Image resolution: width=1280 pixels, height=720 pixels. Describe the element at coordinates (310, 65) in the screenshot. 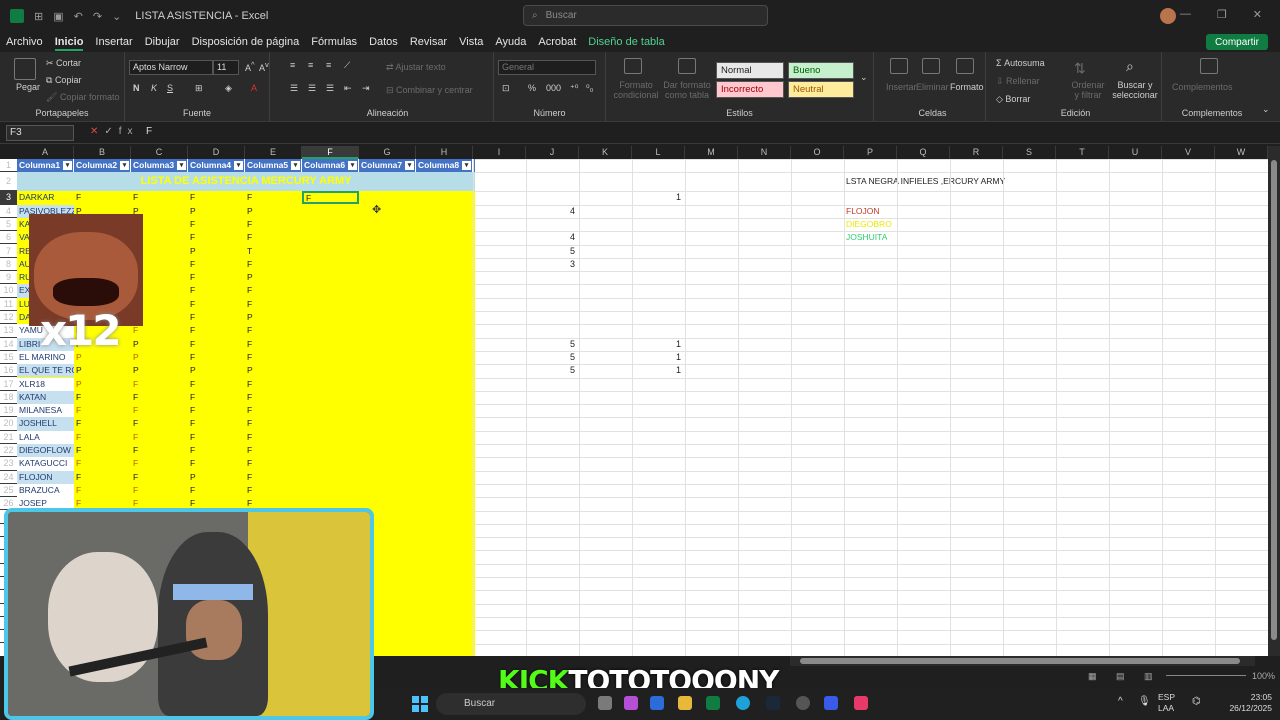

I see `align-middle-icon: ≡` at that location.